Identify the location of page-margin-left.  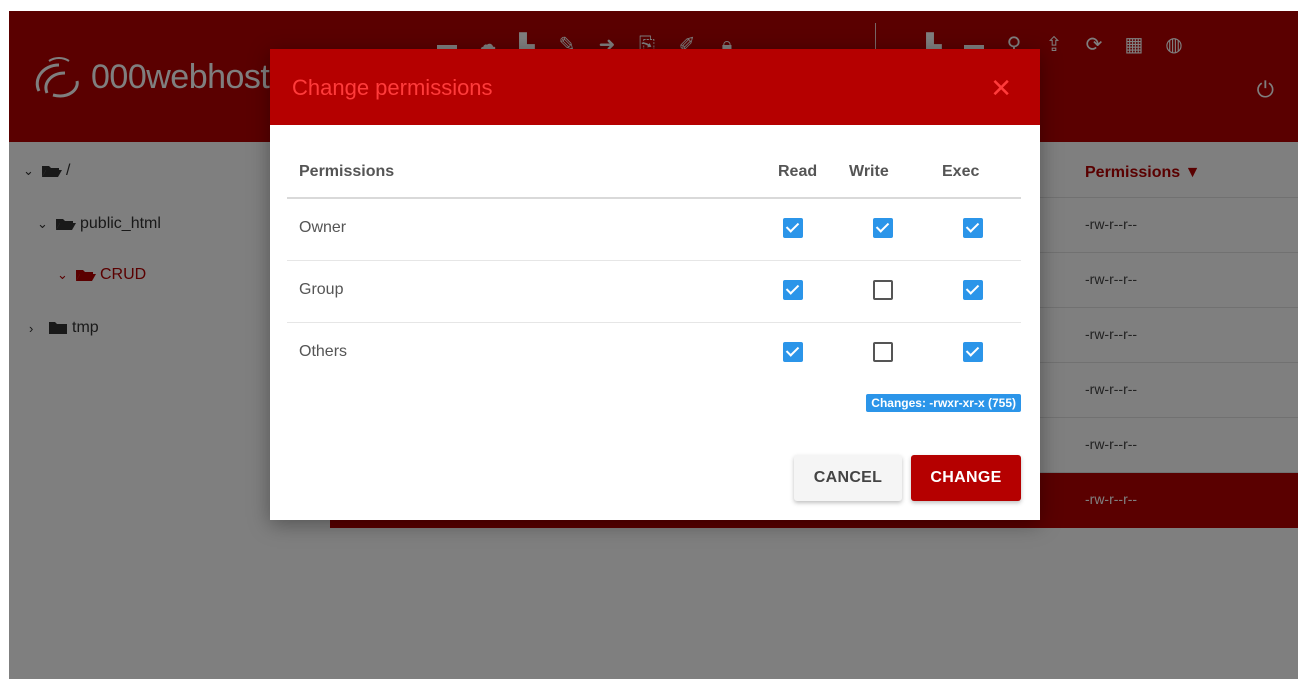
(4, 339).